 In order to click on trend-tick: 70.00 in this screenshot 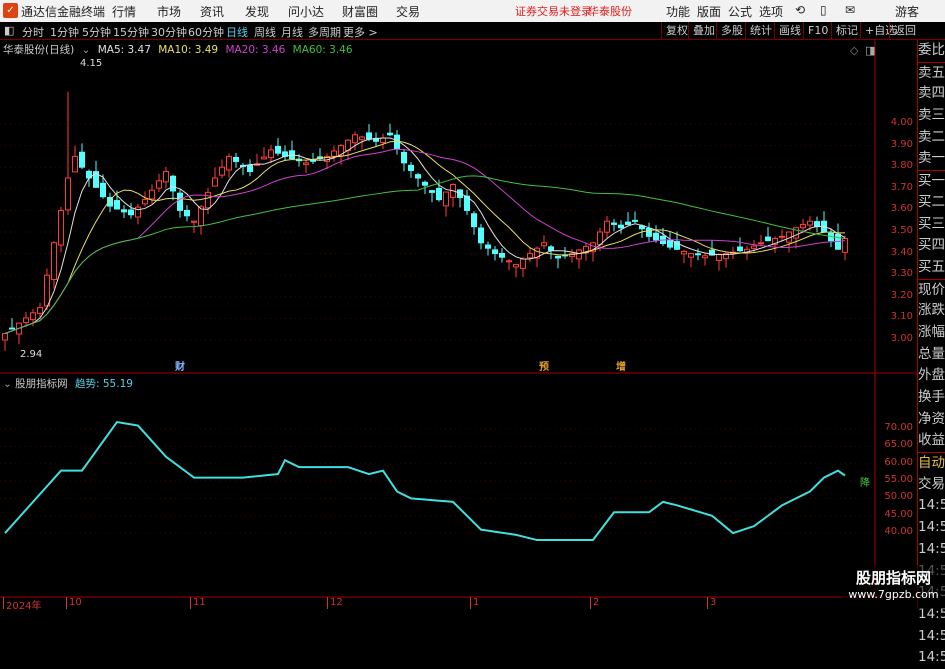, I will do `click(898, 427)`.